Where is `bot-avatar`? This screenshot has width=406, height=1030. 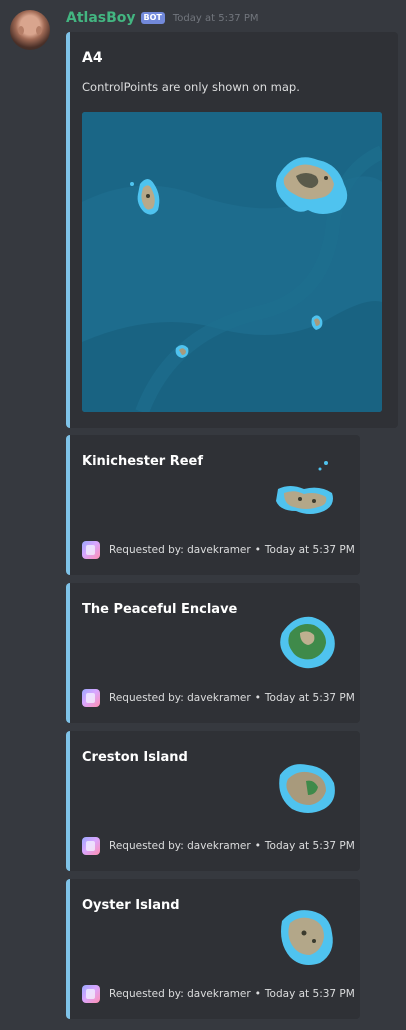
bot-avatar is located at coordinates (30, 30).